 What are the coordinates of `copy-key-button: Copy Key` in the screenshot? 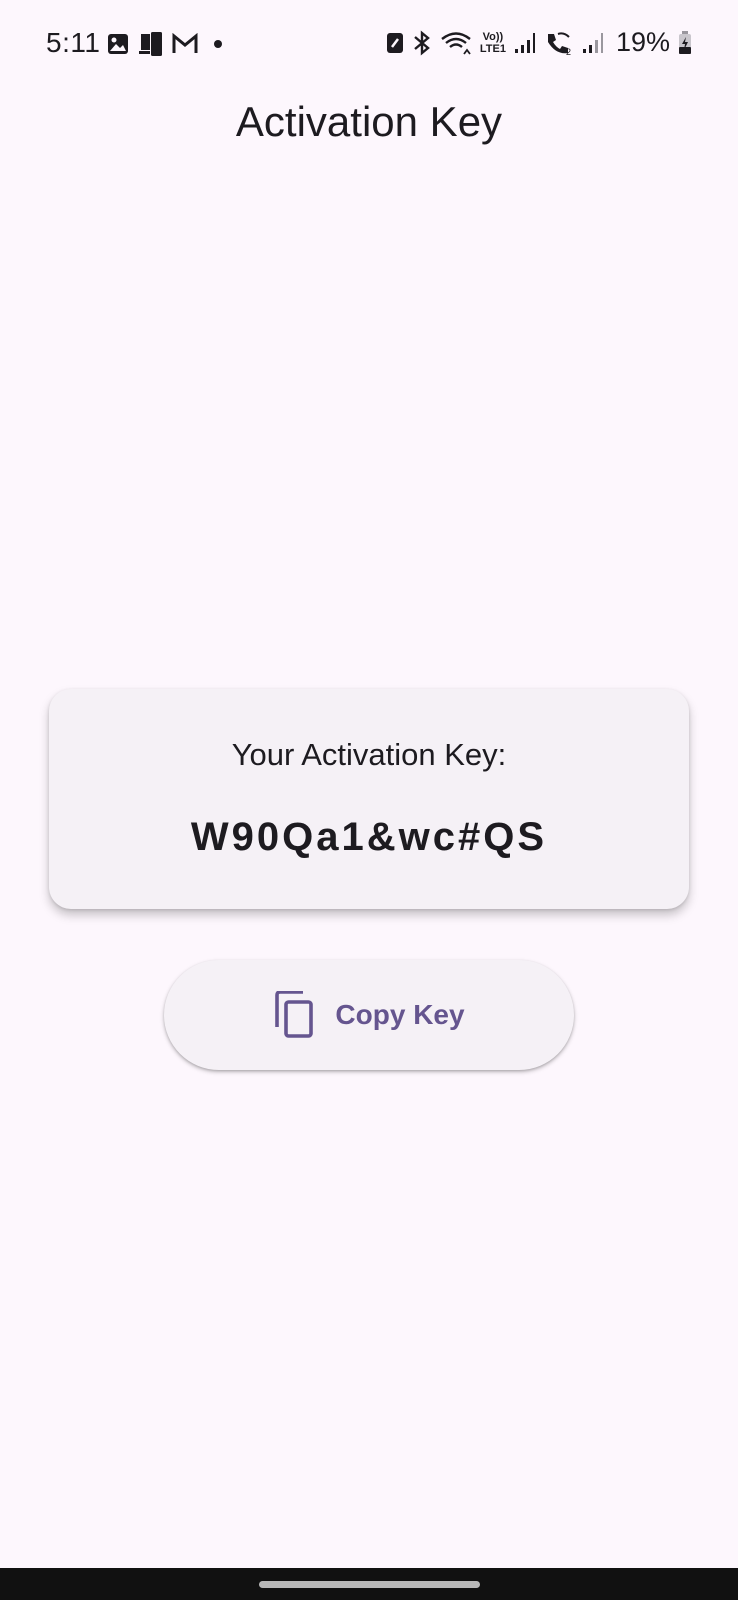 It's located at (369, 1015).